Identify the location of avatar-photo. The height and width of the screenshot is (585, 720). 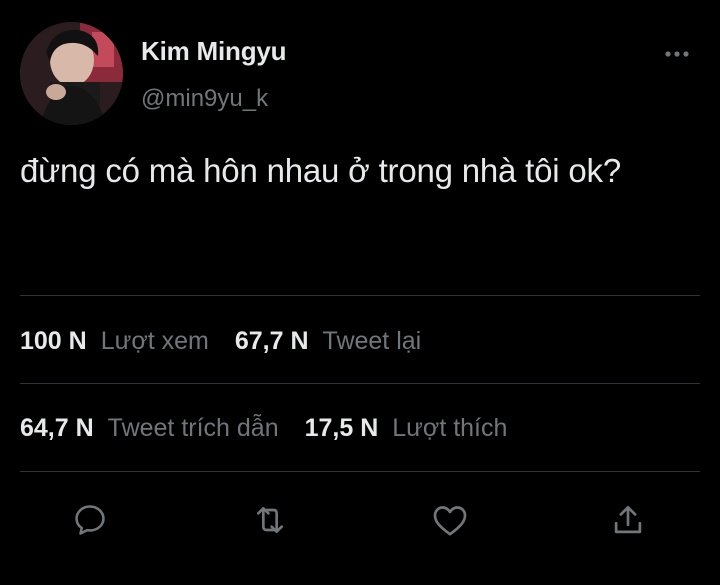
(71, 73).